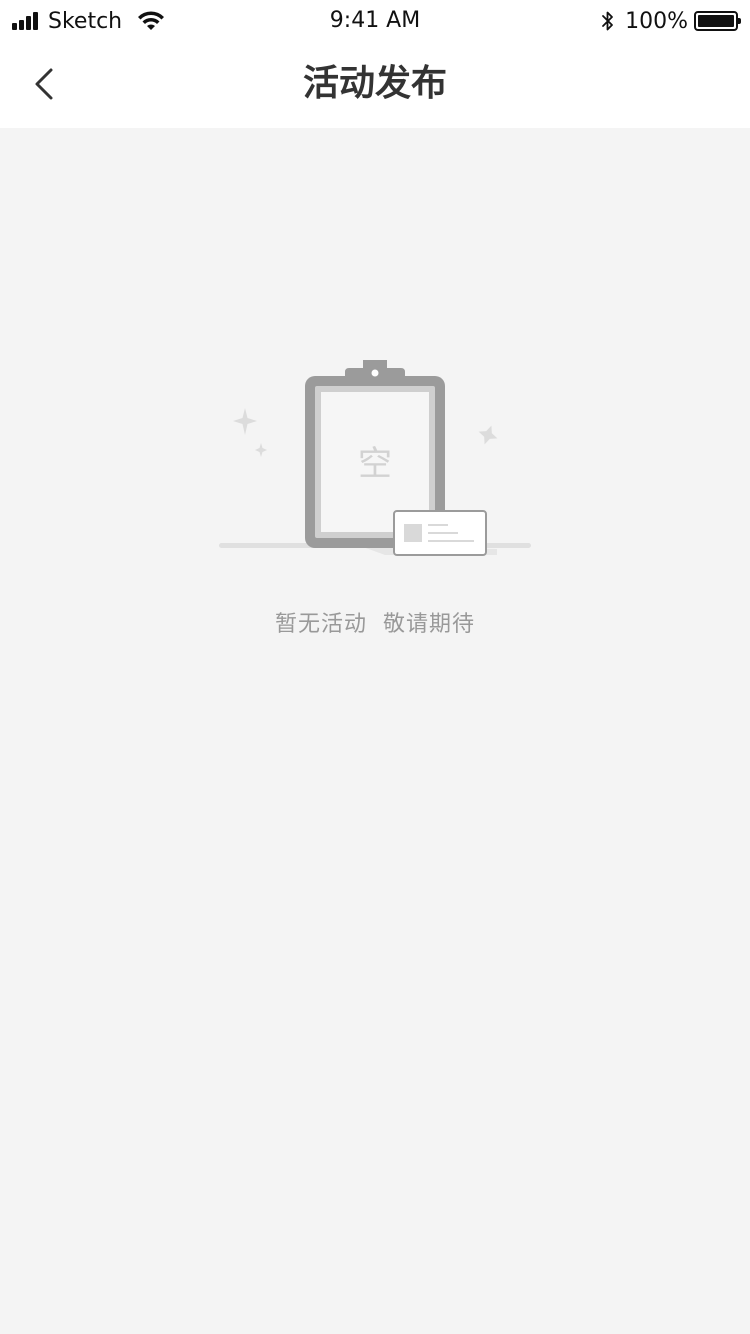  Describe the element at coordinates (375, 20) in the screenshot. I see `status-bar: Sketch 9:41 AM 100%` at that location.